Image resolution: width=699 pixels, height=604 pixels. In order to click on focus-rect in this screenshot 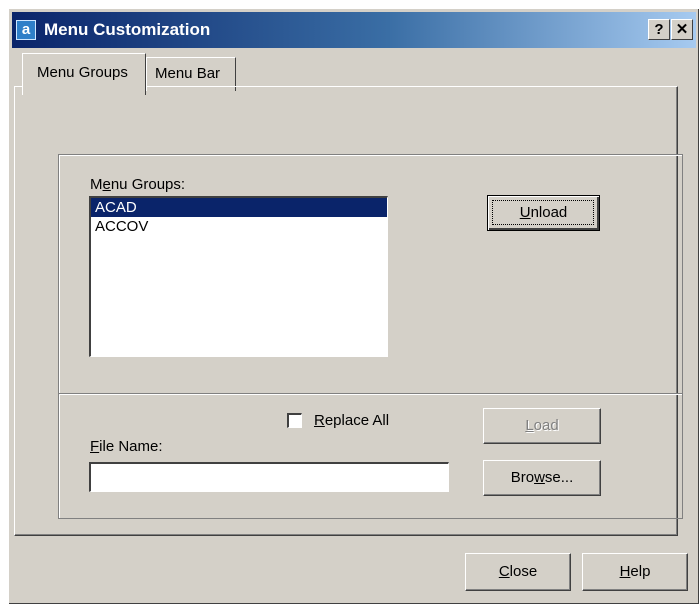, I will do `click(543, 212)`.